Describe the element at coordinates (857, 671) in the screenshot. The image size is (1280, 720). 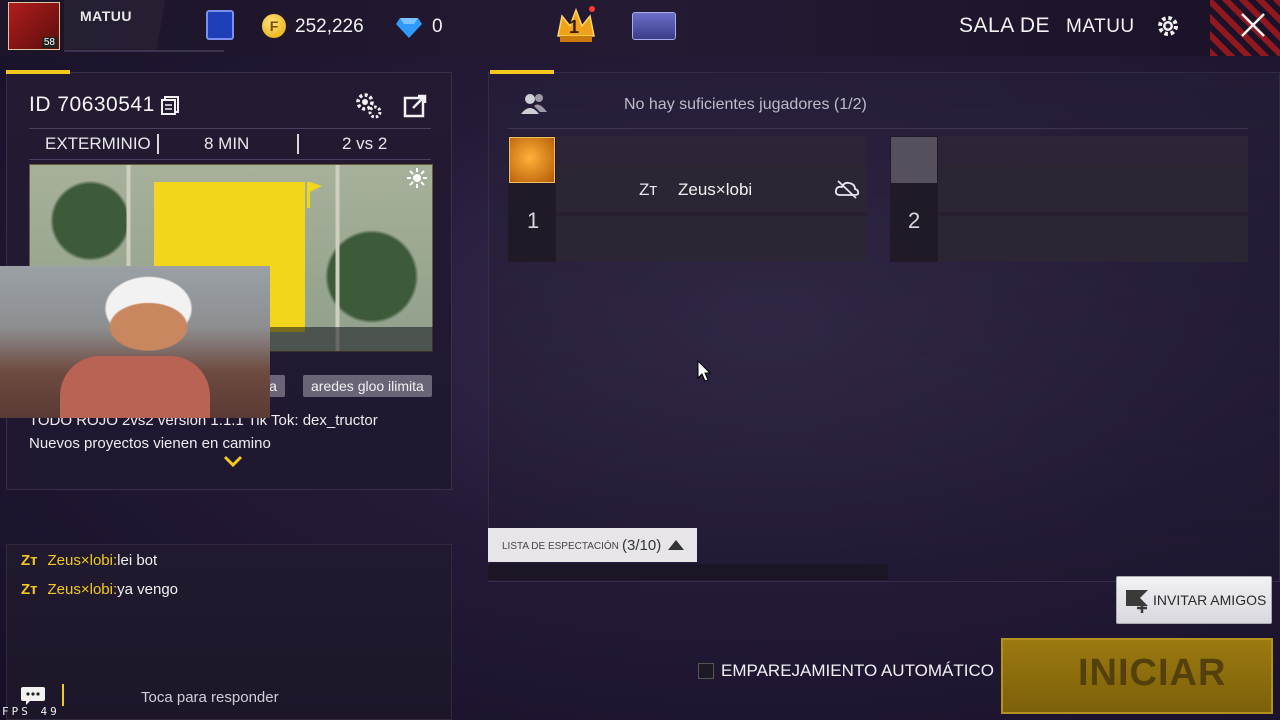
I see `auto-match-label: EMPAREJAMIENTO AUTOMÁTICO` at that location.